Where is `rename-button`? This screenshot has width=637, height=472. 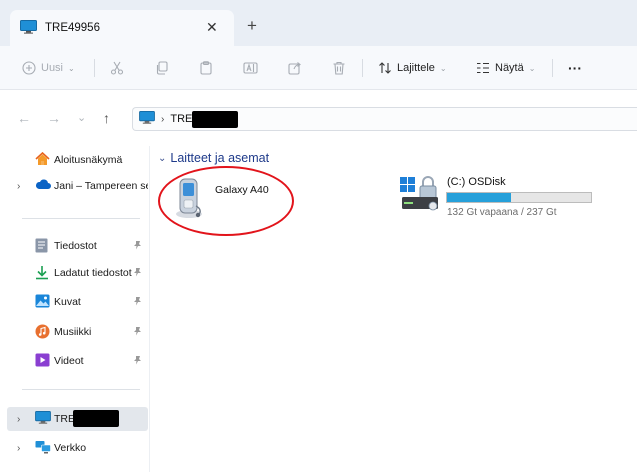
rename-button is located at coordinates (250, 68).